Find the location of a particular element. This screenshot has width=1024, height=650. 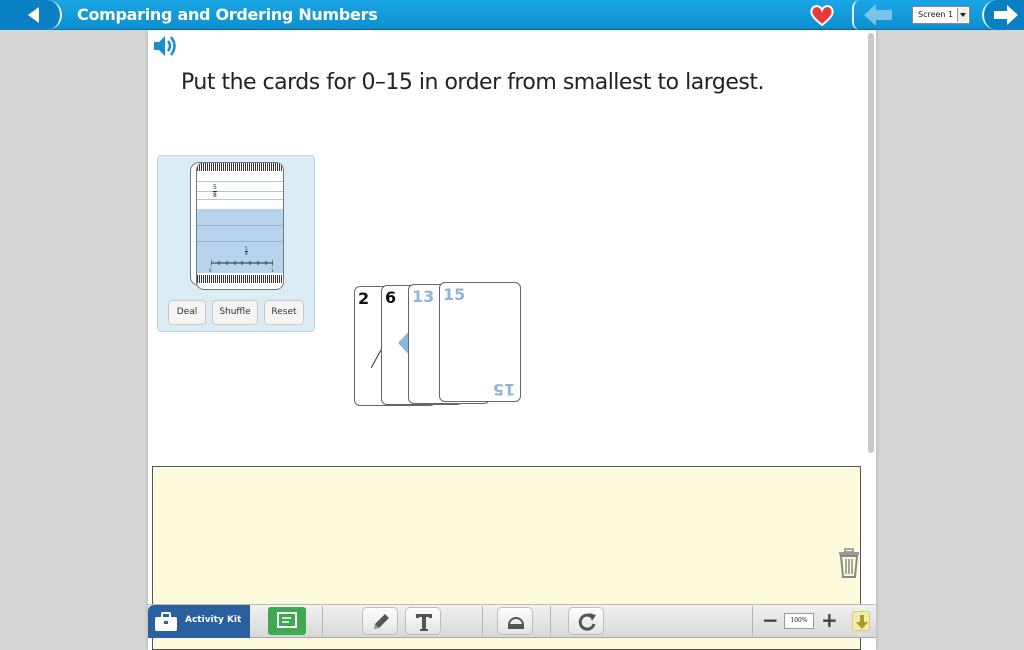

card-deck: 5 8 5 8 0 1 is located at coordinates (237, 227).